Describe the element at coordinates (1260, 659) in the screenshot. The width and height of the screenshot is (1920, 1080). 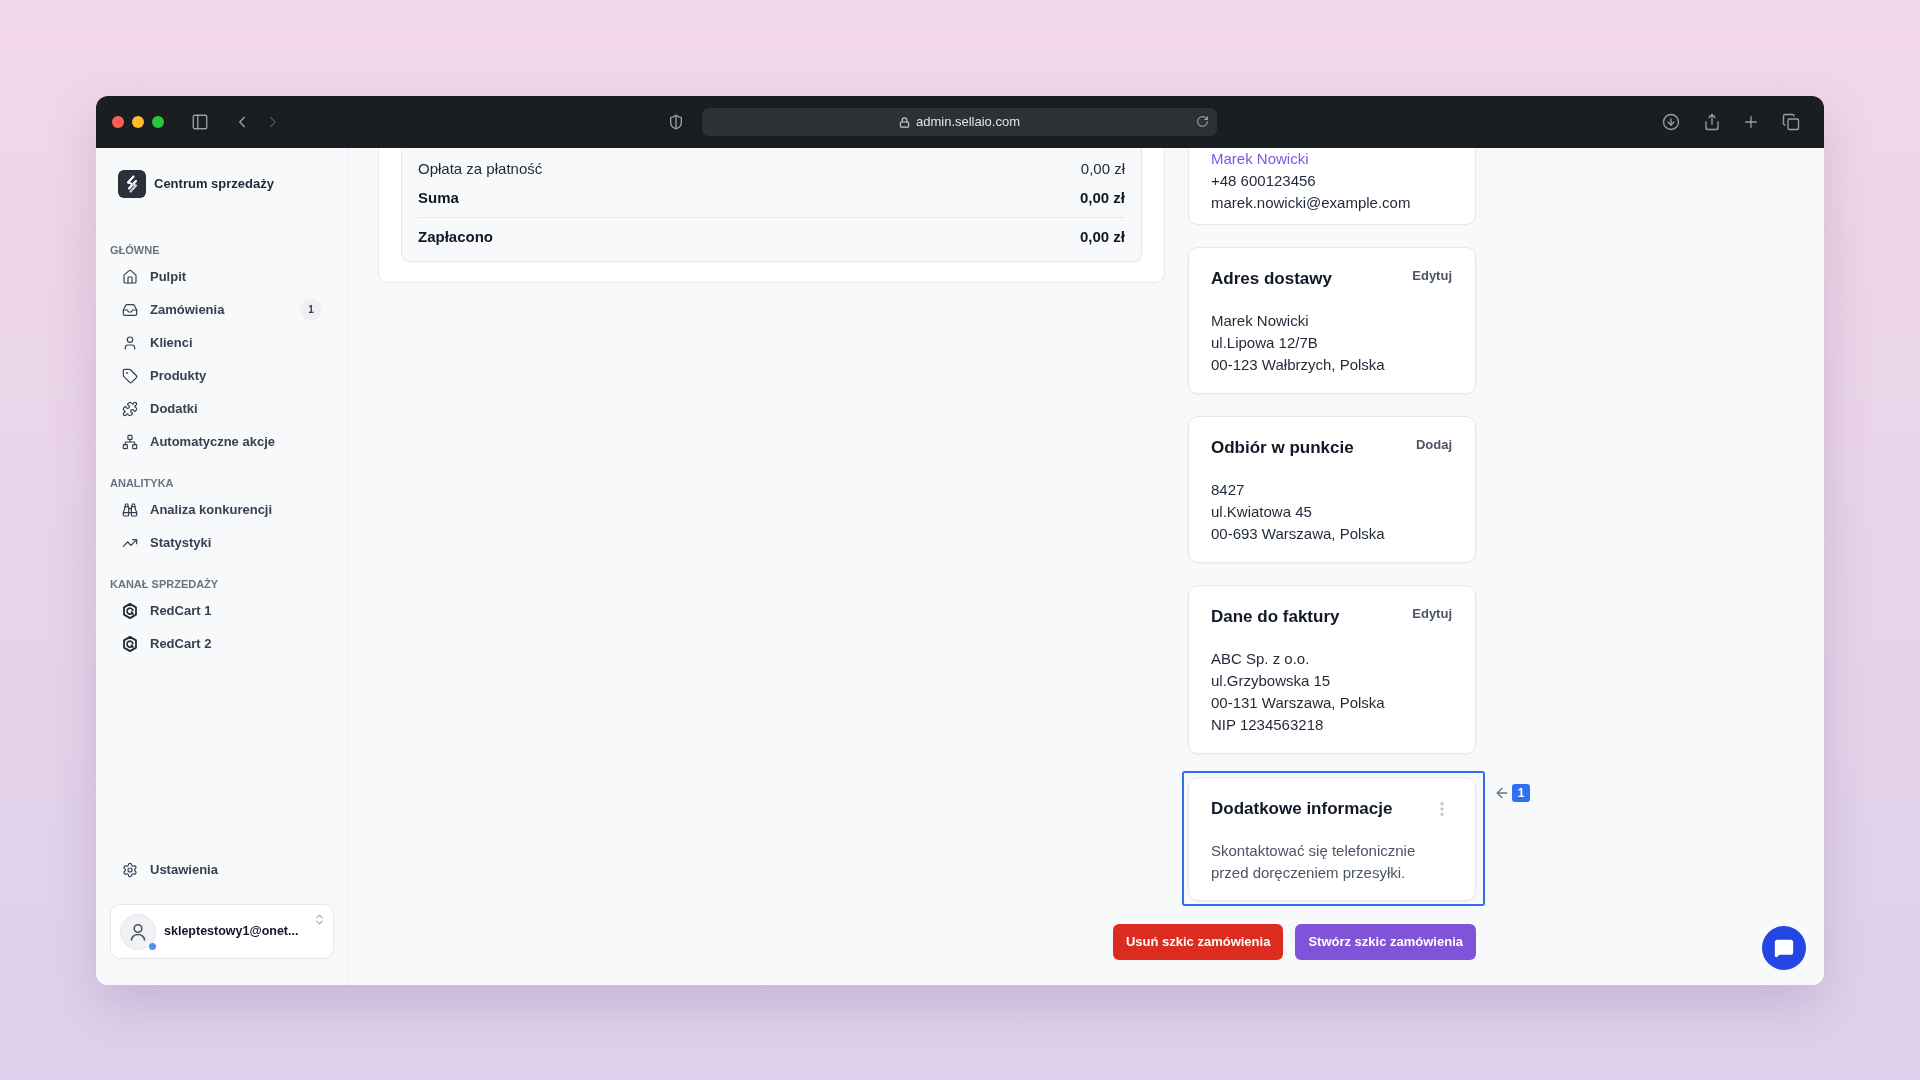
I see `address-line: ABC Sp. z o.o.` at that location.